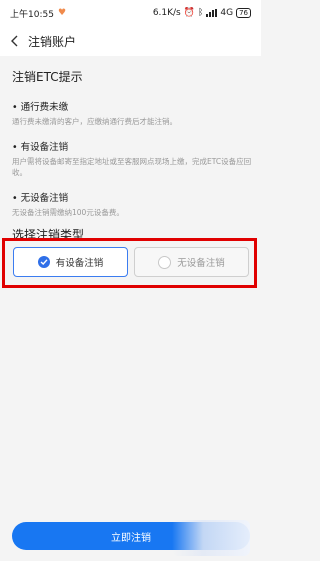 This screenshot has height=561, width=320. I want to click on notice-item-title: • 无设备注销, so click(40, 198).